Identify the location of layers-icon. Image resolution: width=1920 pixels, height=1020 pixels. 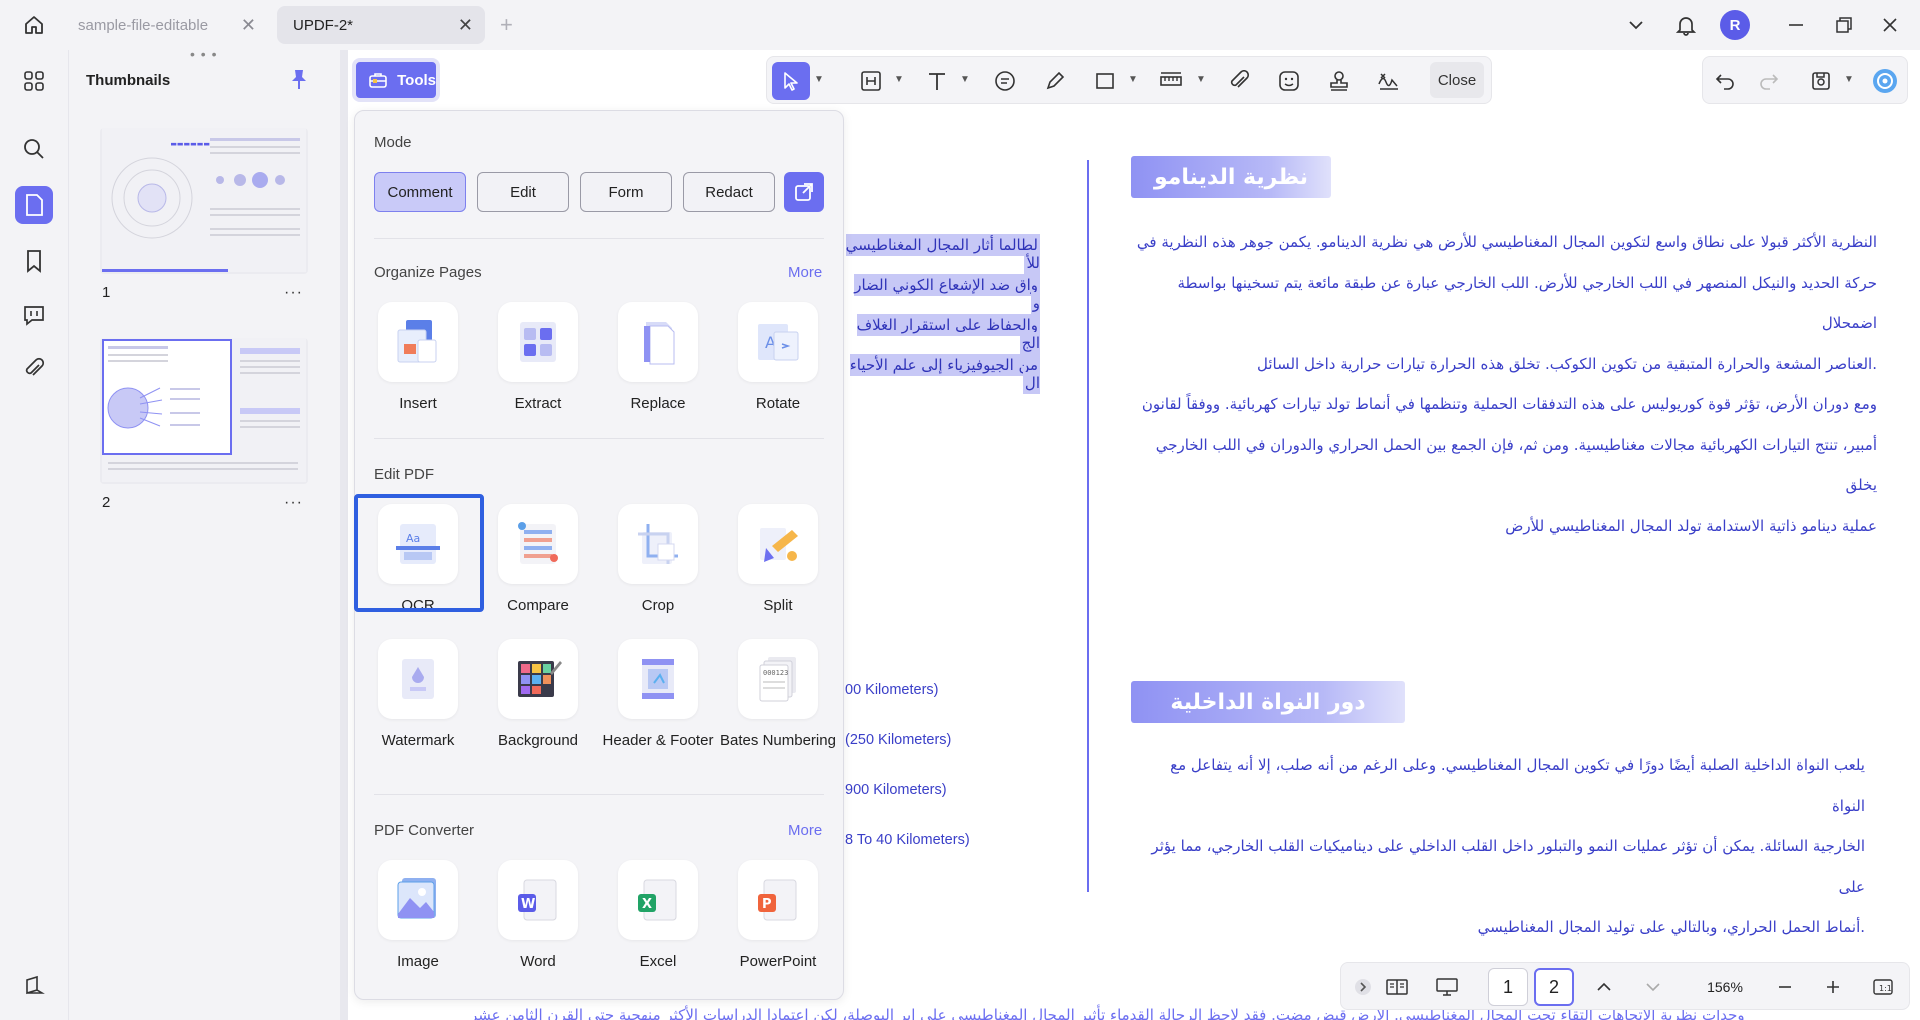
(34, 985).